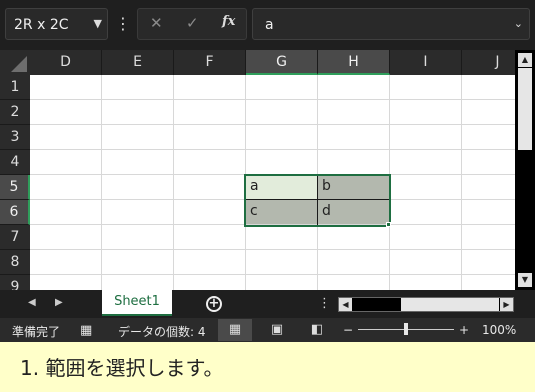  What do you see at coordinates (388, 224) in the screenshot?
I see `fill-handle` at bounding box center [388, 224].